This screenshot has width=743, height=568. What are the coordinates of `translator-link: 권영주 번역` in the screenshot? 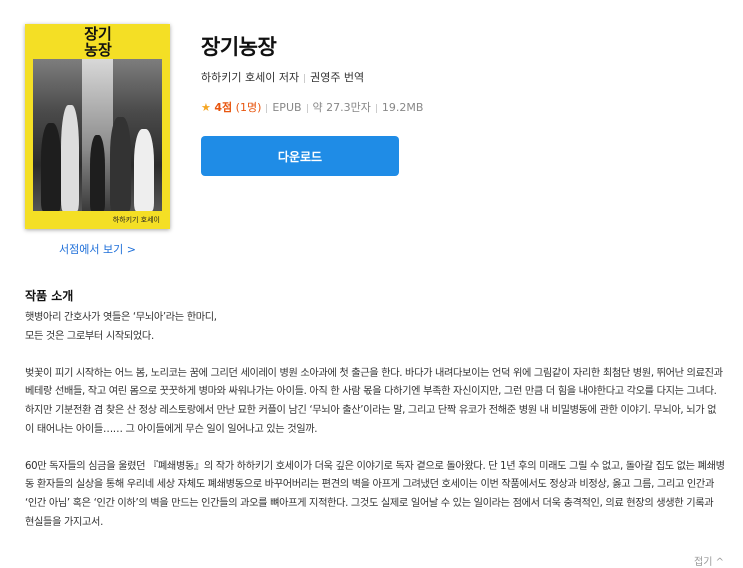 It's located at (337, 77).